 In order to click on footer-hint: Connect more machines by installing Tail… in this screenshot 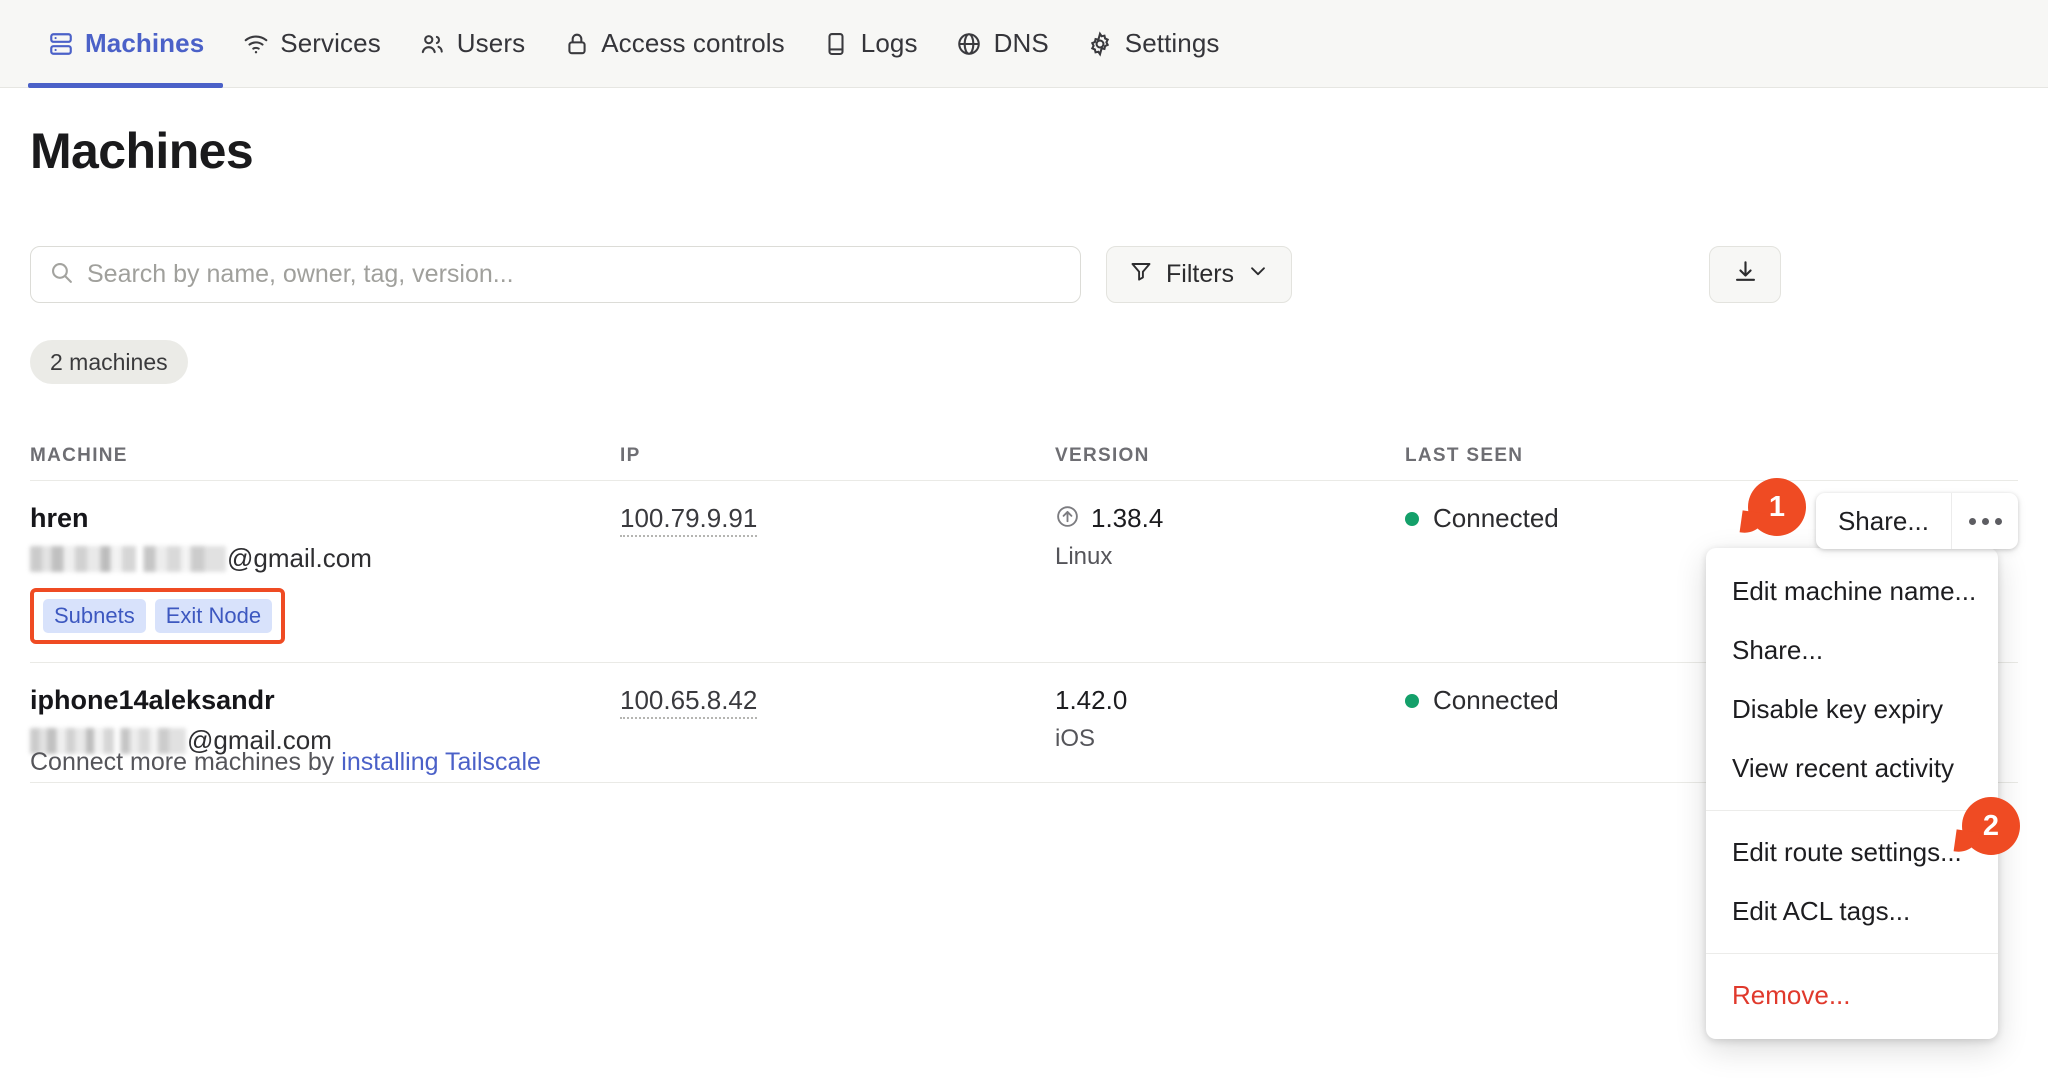, I will do `click(285, 762)`.